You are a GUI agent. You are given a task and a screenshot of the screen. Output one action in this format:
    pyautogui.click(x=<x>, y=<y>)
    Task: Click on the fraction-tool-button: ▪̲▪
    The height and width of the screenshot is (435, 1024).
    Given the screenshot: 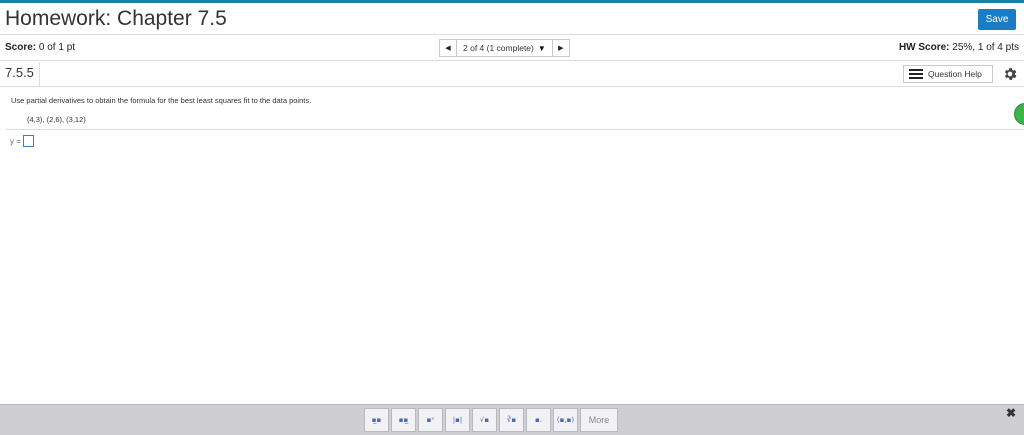 What is the action you would take?
    pyautogui.click(x=376, y=420)
    